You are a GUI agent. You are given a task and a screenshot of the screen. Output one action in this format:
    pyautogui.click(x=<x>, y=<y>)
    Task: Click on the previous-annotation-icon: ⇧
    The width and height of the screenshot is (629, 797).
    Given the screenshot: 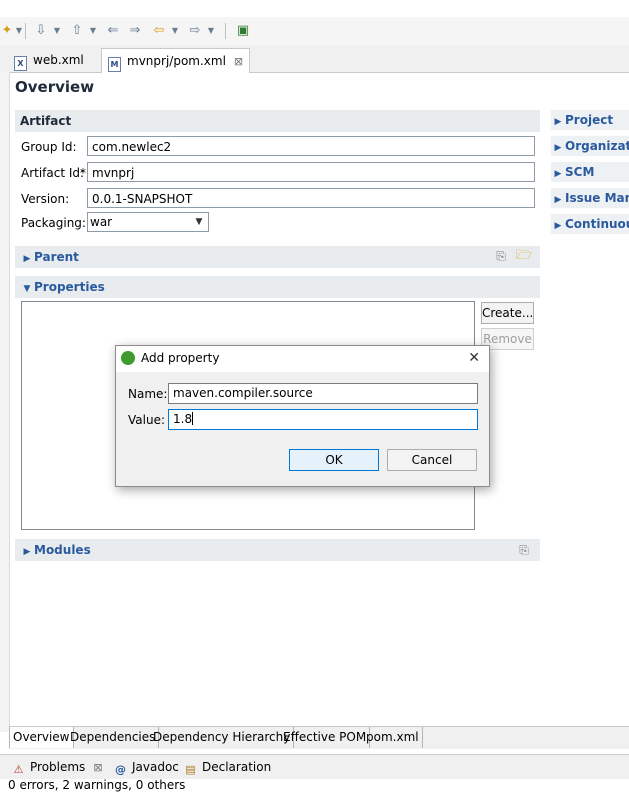 What is the action you would take?
    pyautogui.click(x=77, y=31)
    